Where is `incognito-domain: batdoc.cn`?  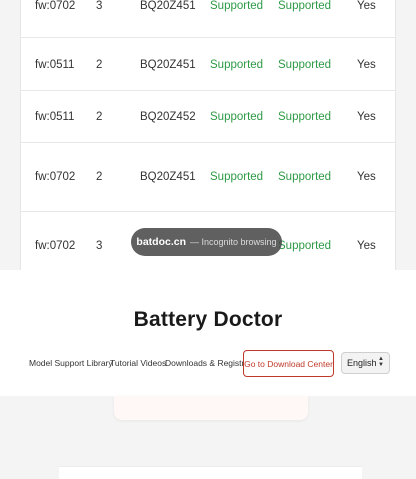 incognito-domain: batdoc.cn is located at coordinates (161, 242).